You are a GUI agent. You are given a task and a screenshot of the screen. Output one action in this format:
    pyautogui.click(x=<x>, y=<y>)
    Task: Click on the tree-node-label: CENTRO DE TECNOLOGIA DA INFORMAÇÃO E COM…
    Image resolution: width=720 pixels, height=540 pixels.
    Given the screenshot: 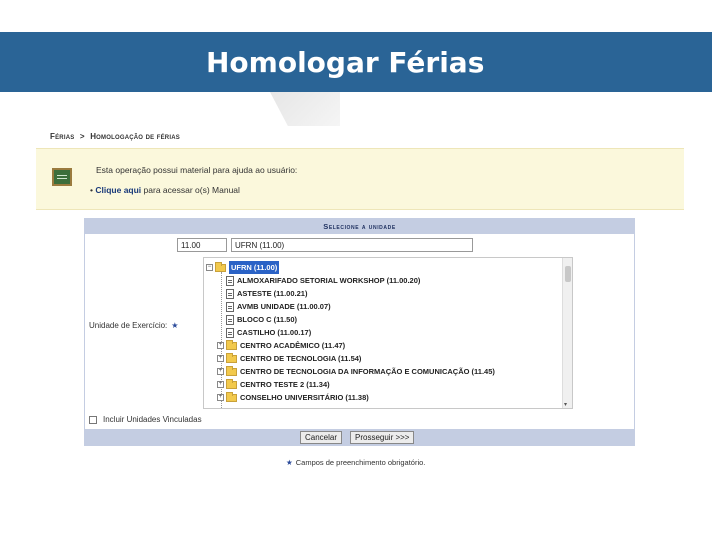 What is the action you would take?
    pyautogui.click(x=367, y=371)
    